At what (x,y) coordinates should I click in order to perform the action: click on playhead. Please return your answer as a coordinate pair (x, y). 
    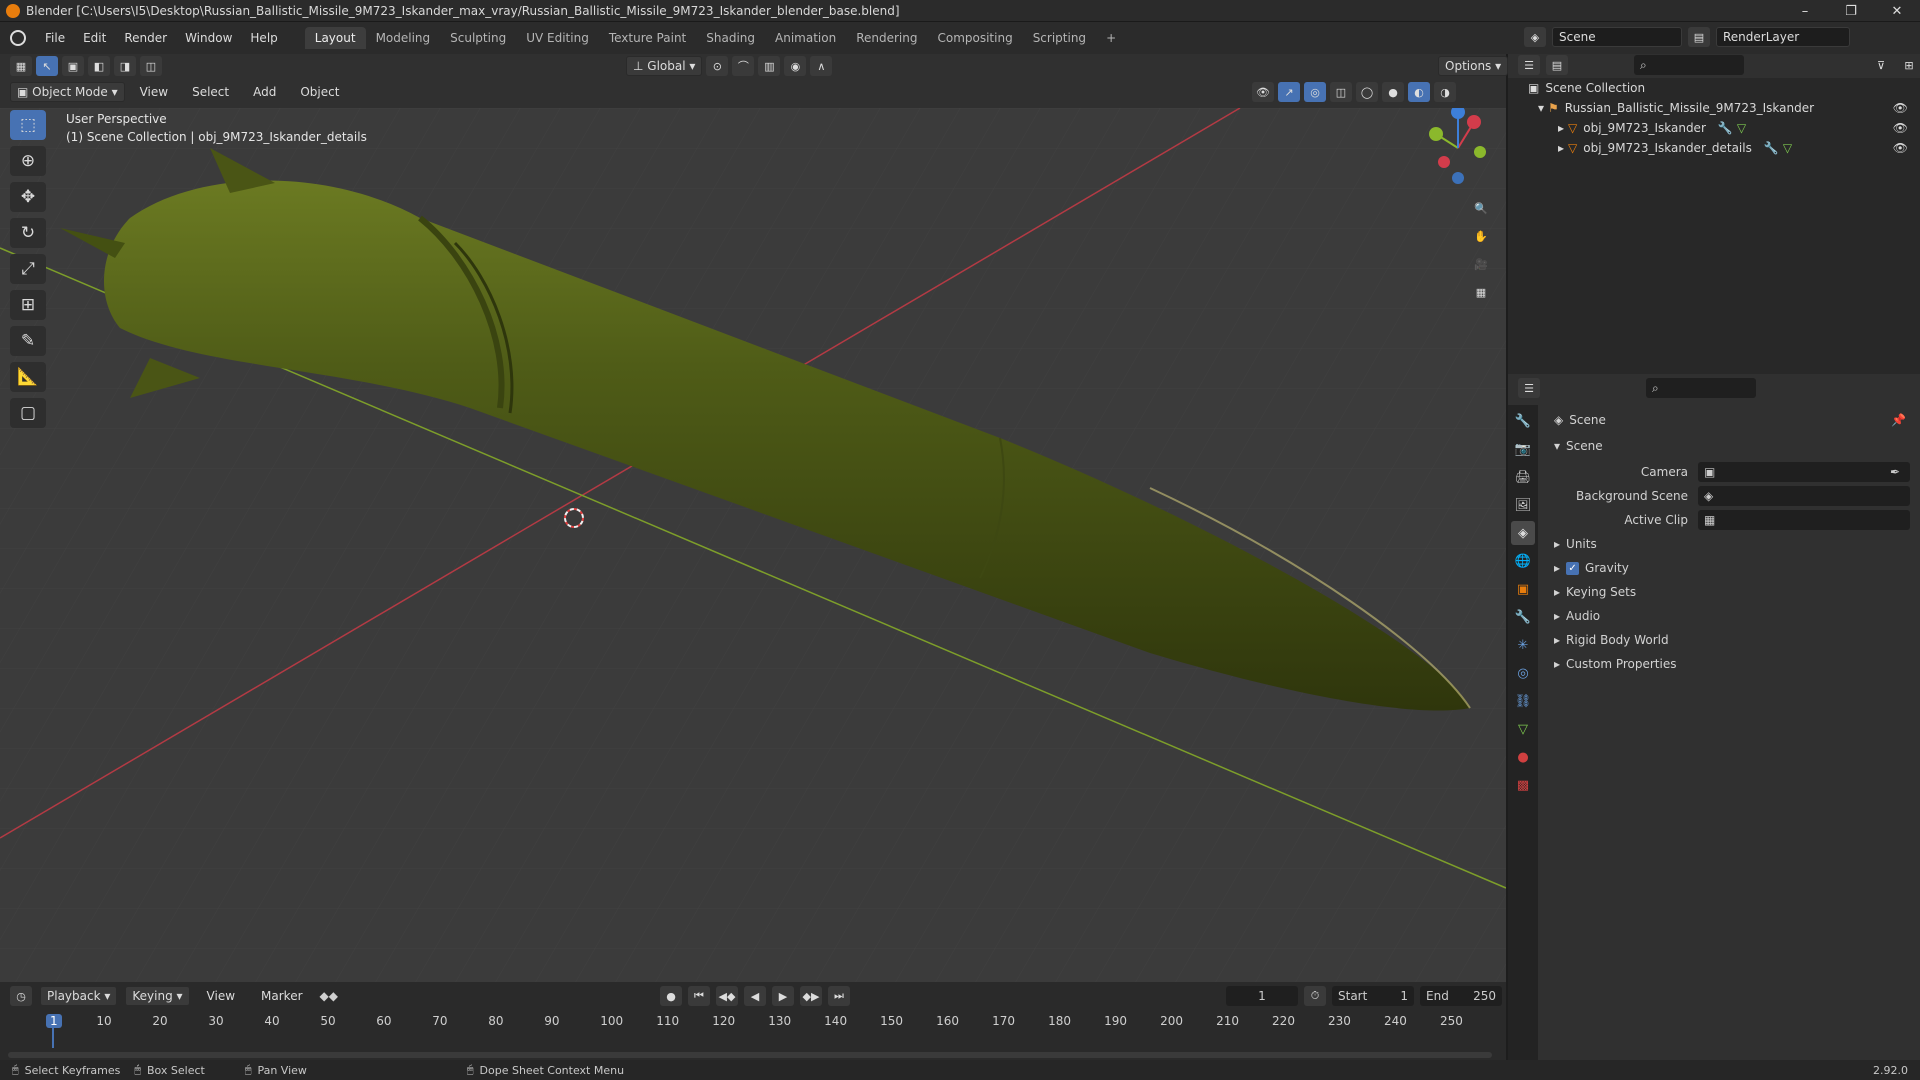
    Looking at the image, I should click on (53, 1038).